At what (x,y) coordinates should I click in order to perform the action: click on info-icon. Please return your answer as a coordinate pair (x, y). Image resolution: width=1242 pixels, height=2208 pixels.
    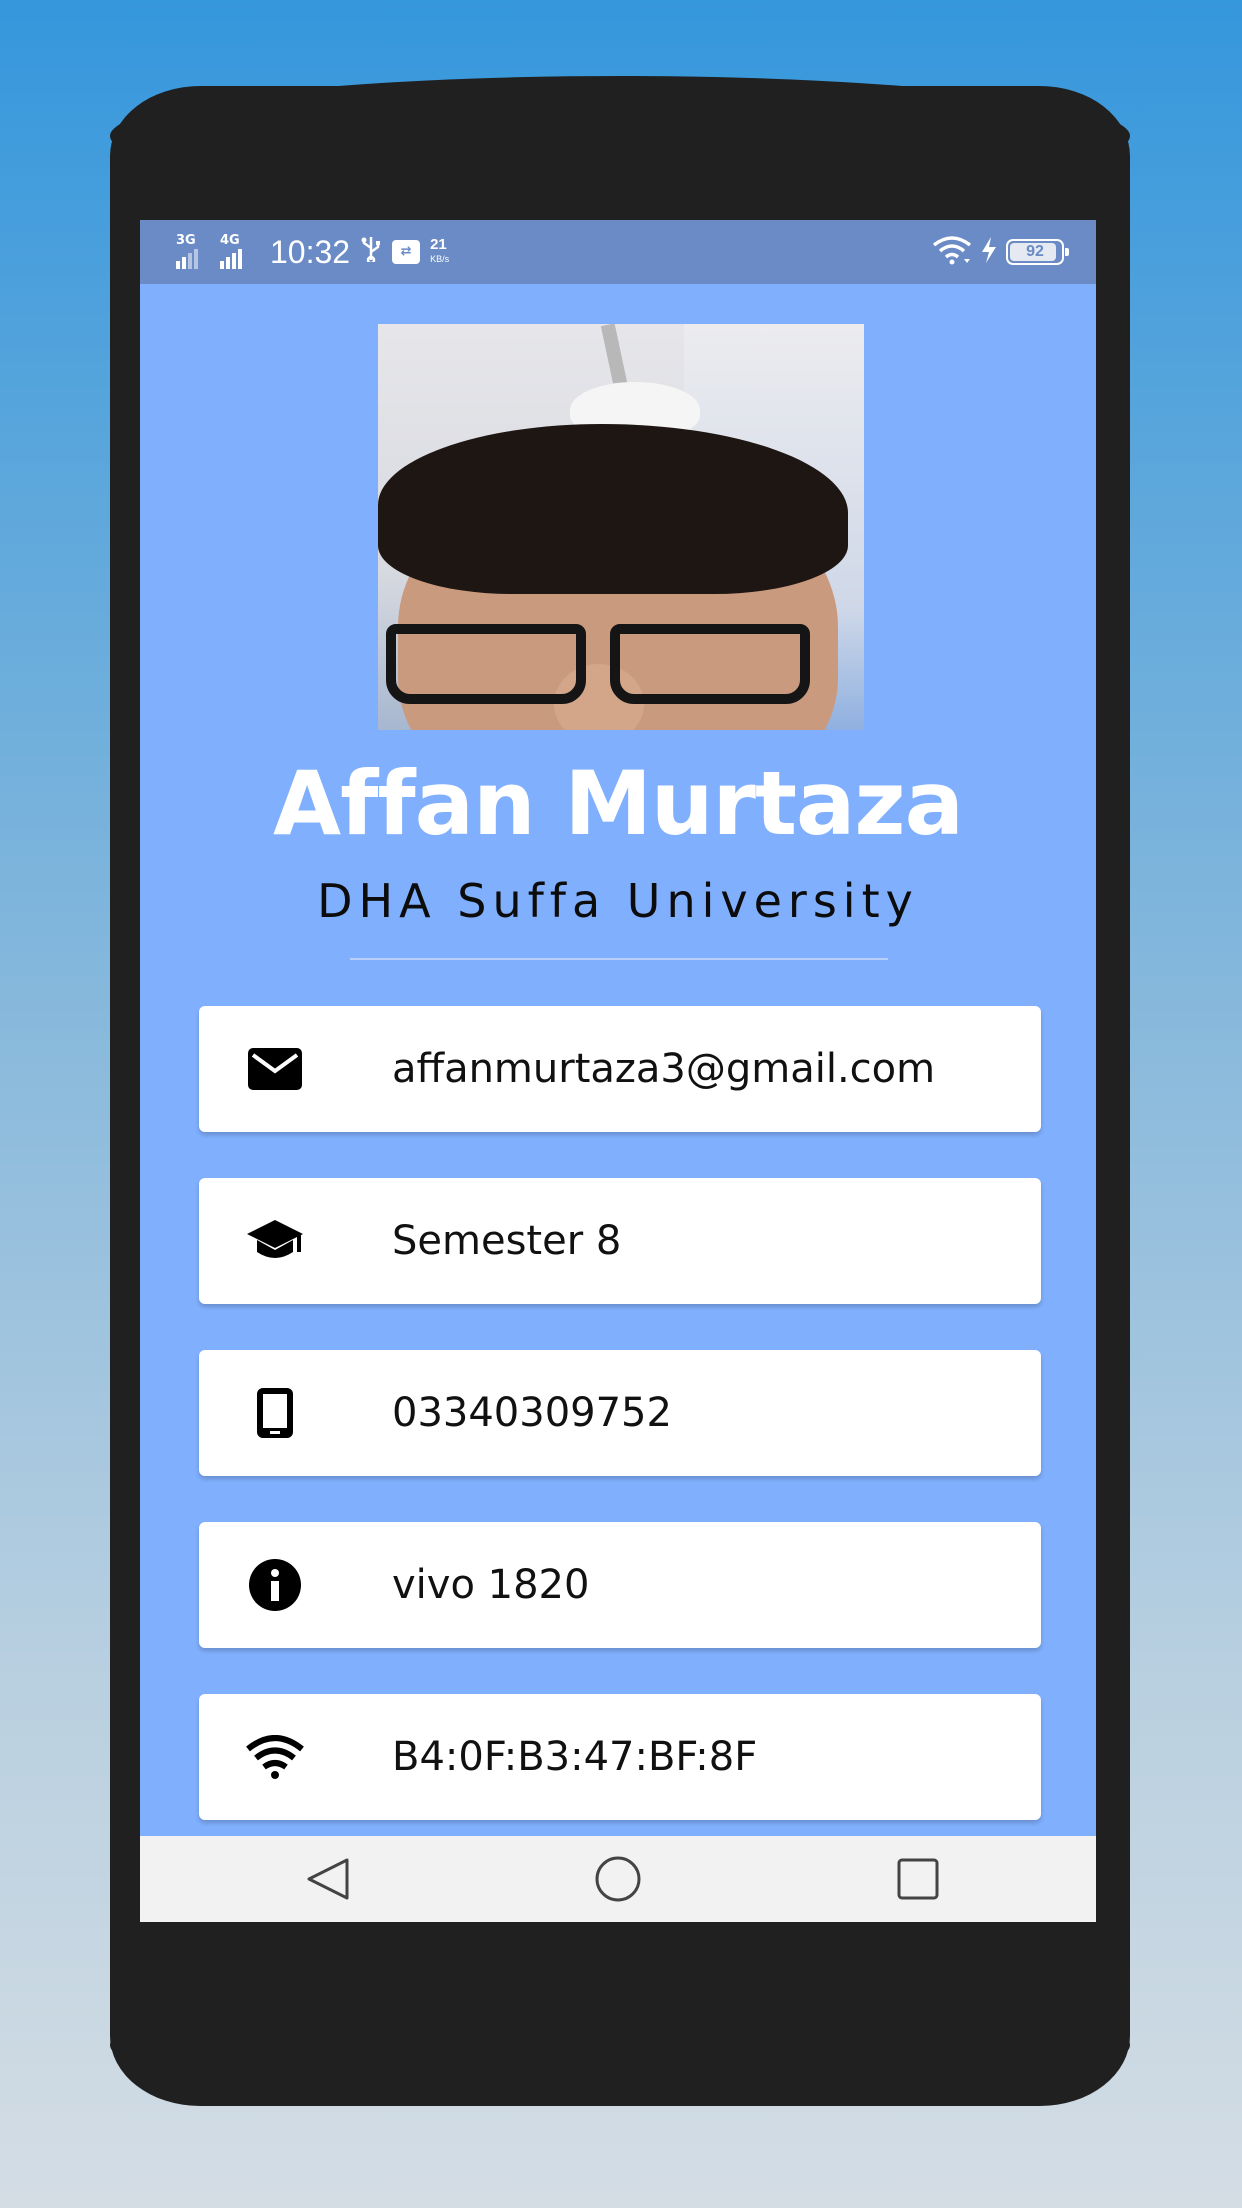
    Looking at the image, I should click on (275, 1585).